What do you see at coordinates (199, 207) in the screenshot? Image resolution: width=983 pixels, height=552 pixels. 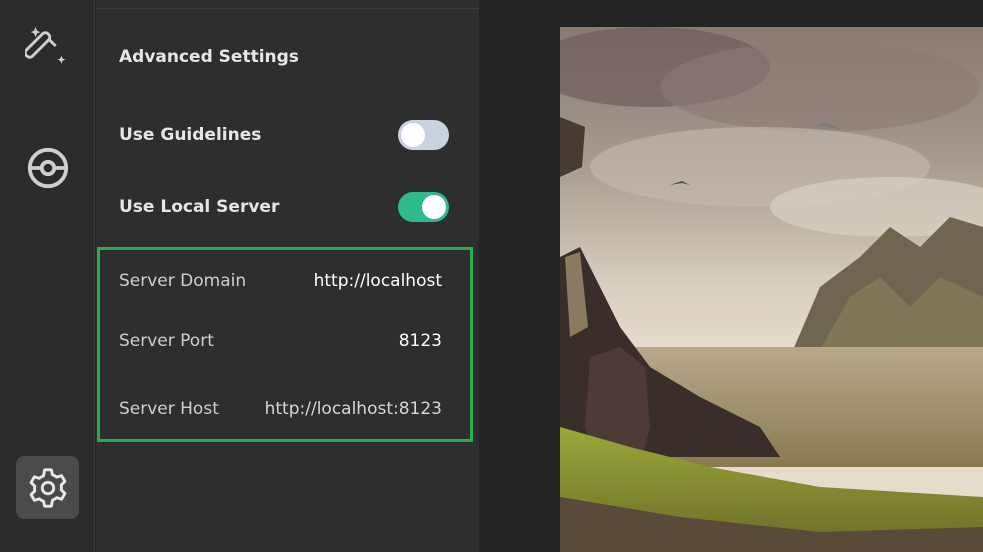 I see `use-local-server-label: Use Local Server` at bounding box center [199, 207].